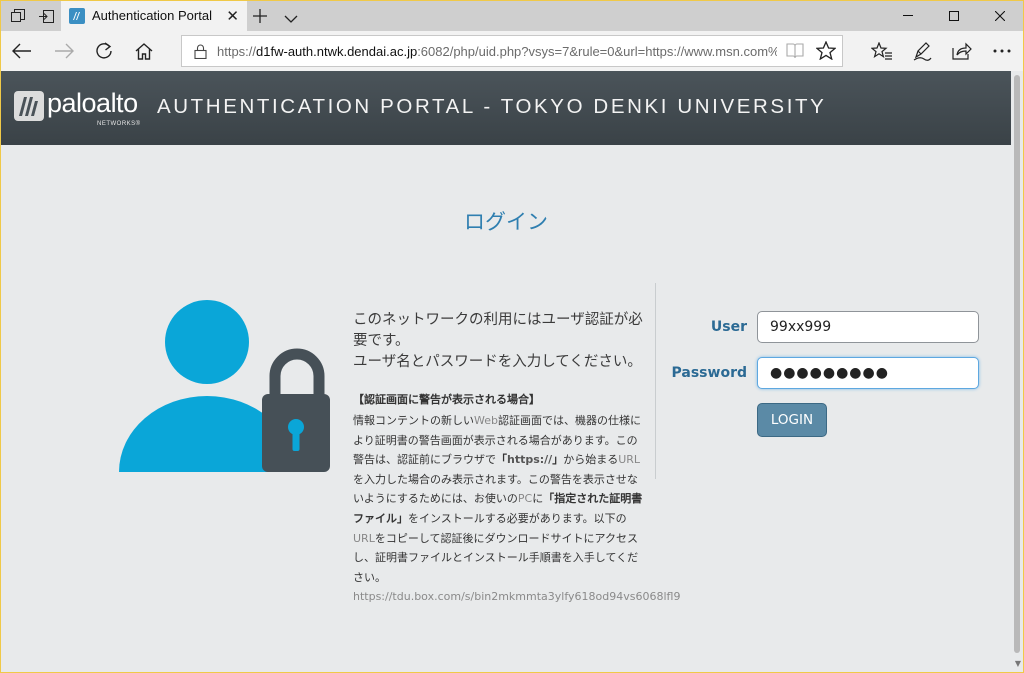  Describe the element at coordinates (709, 373) in the screenshot. I see `password-label: Password` at that location.